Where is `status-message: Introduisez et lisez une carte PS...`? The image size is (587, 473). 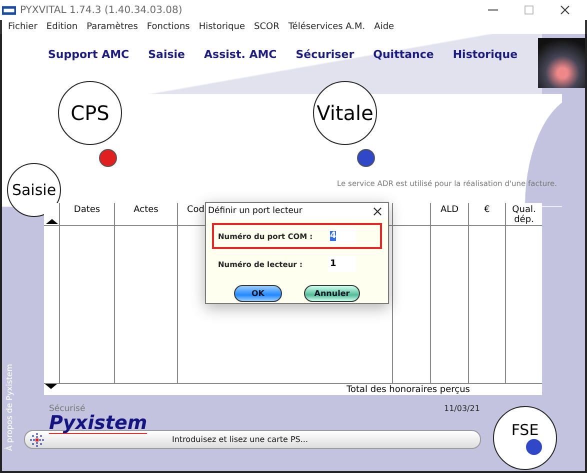 status-message: Introduisez et lisez une carte PS... is located at coordinates (240, 439).